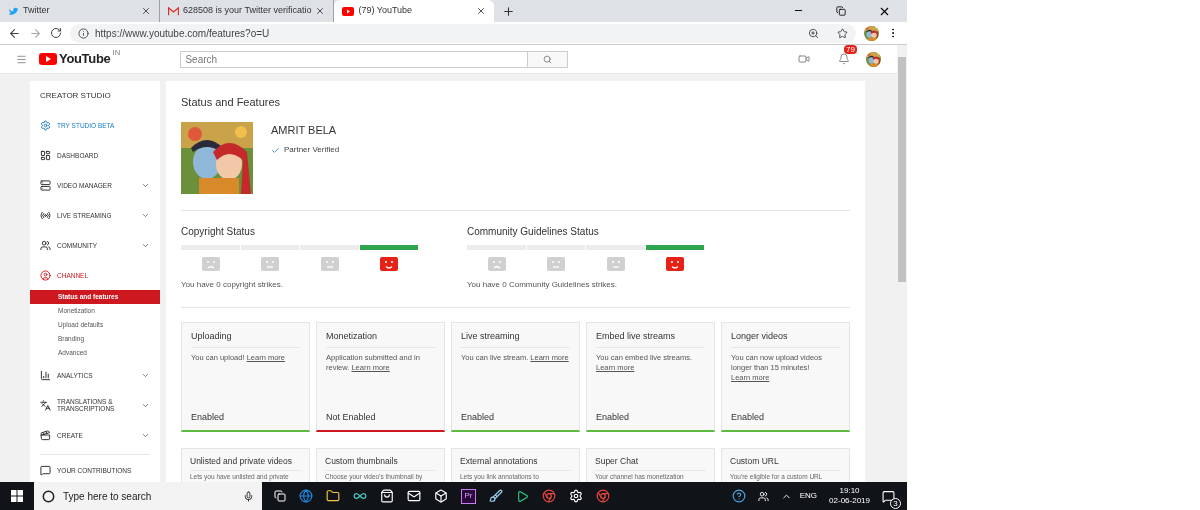 The width and height of the screenshot is (1200, 510). Describe the element at coordinates (380, 338) in the screenshot. I see `feature-title: Monetization` at that location.